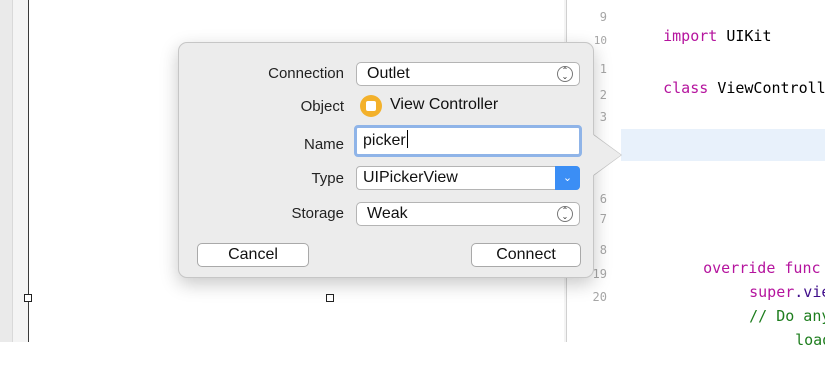  Describe the element at coordinates (323, 144) in the screenshot. I see `name-label: Name` at that location.